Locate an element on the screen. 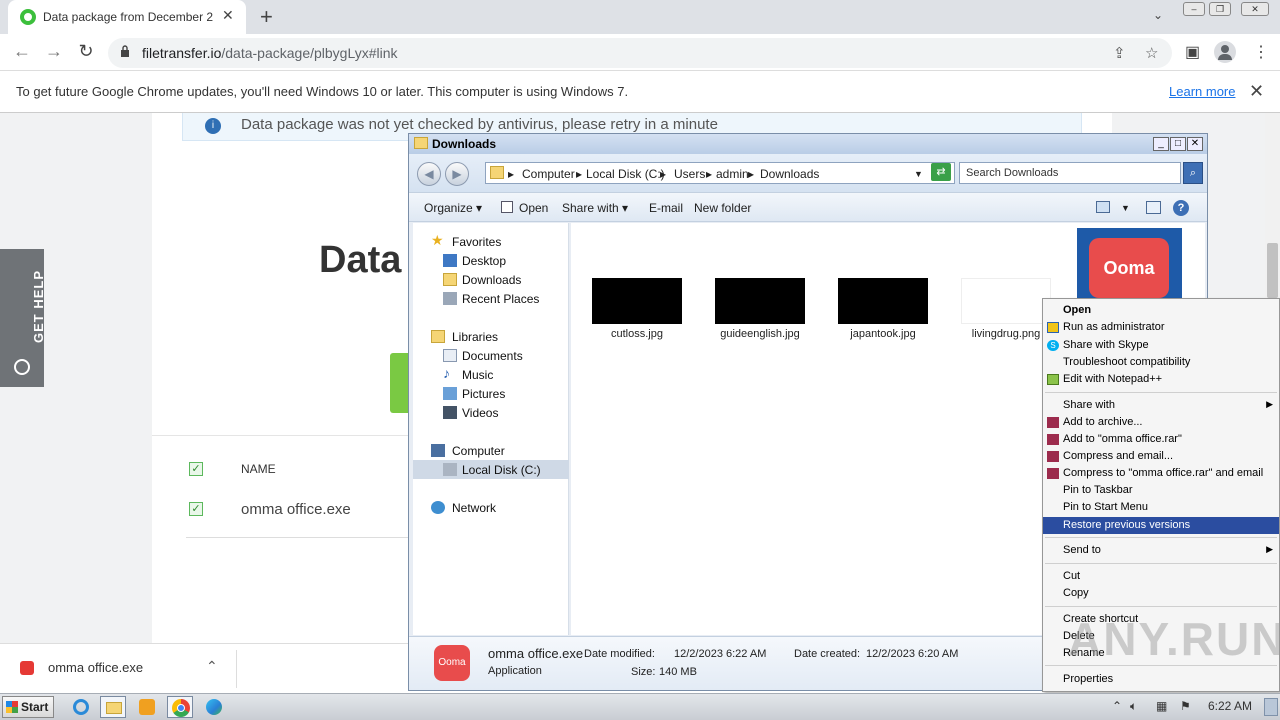 This screenshot has height=720, width=1280. menu-send-to: Send to ▶ is located at coordinates (1161, 550).